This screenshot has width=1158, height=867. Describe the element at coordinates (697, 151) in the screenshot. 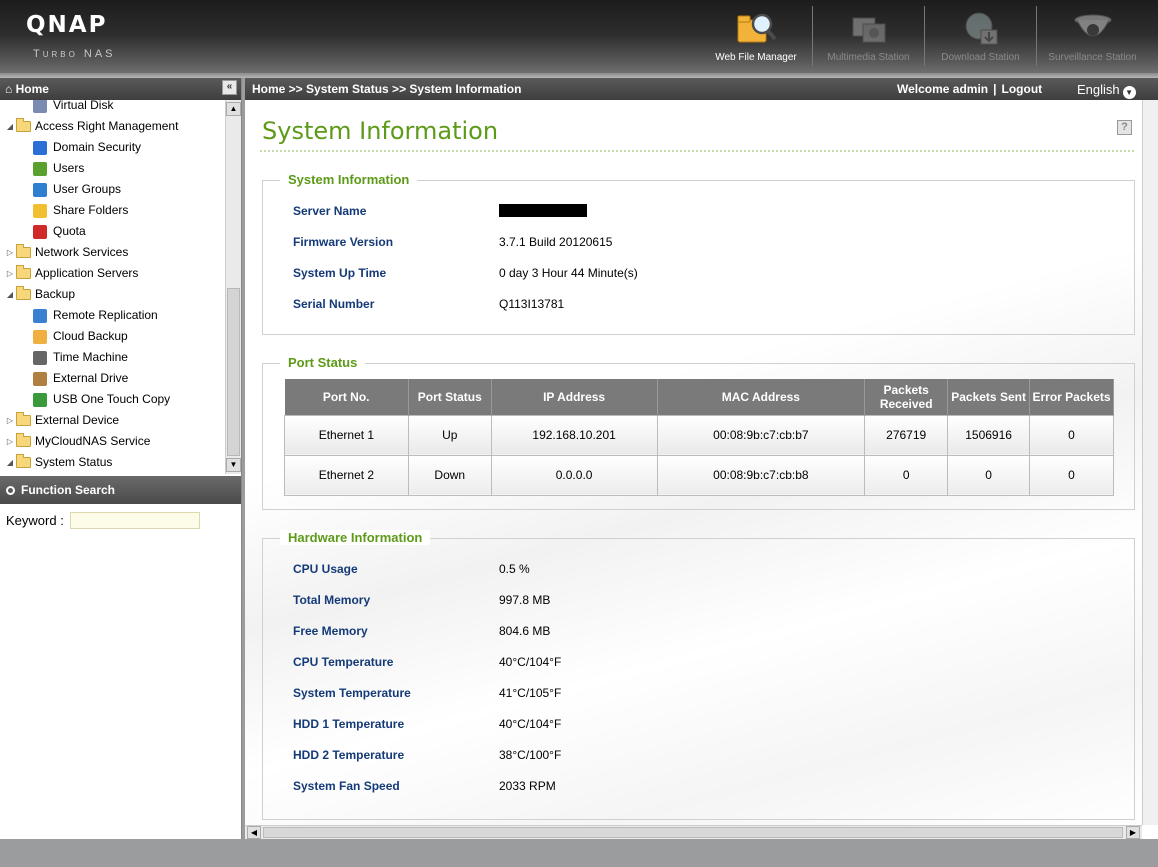

I see `title-divider` at that location.